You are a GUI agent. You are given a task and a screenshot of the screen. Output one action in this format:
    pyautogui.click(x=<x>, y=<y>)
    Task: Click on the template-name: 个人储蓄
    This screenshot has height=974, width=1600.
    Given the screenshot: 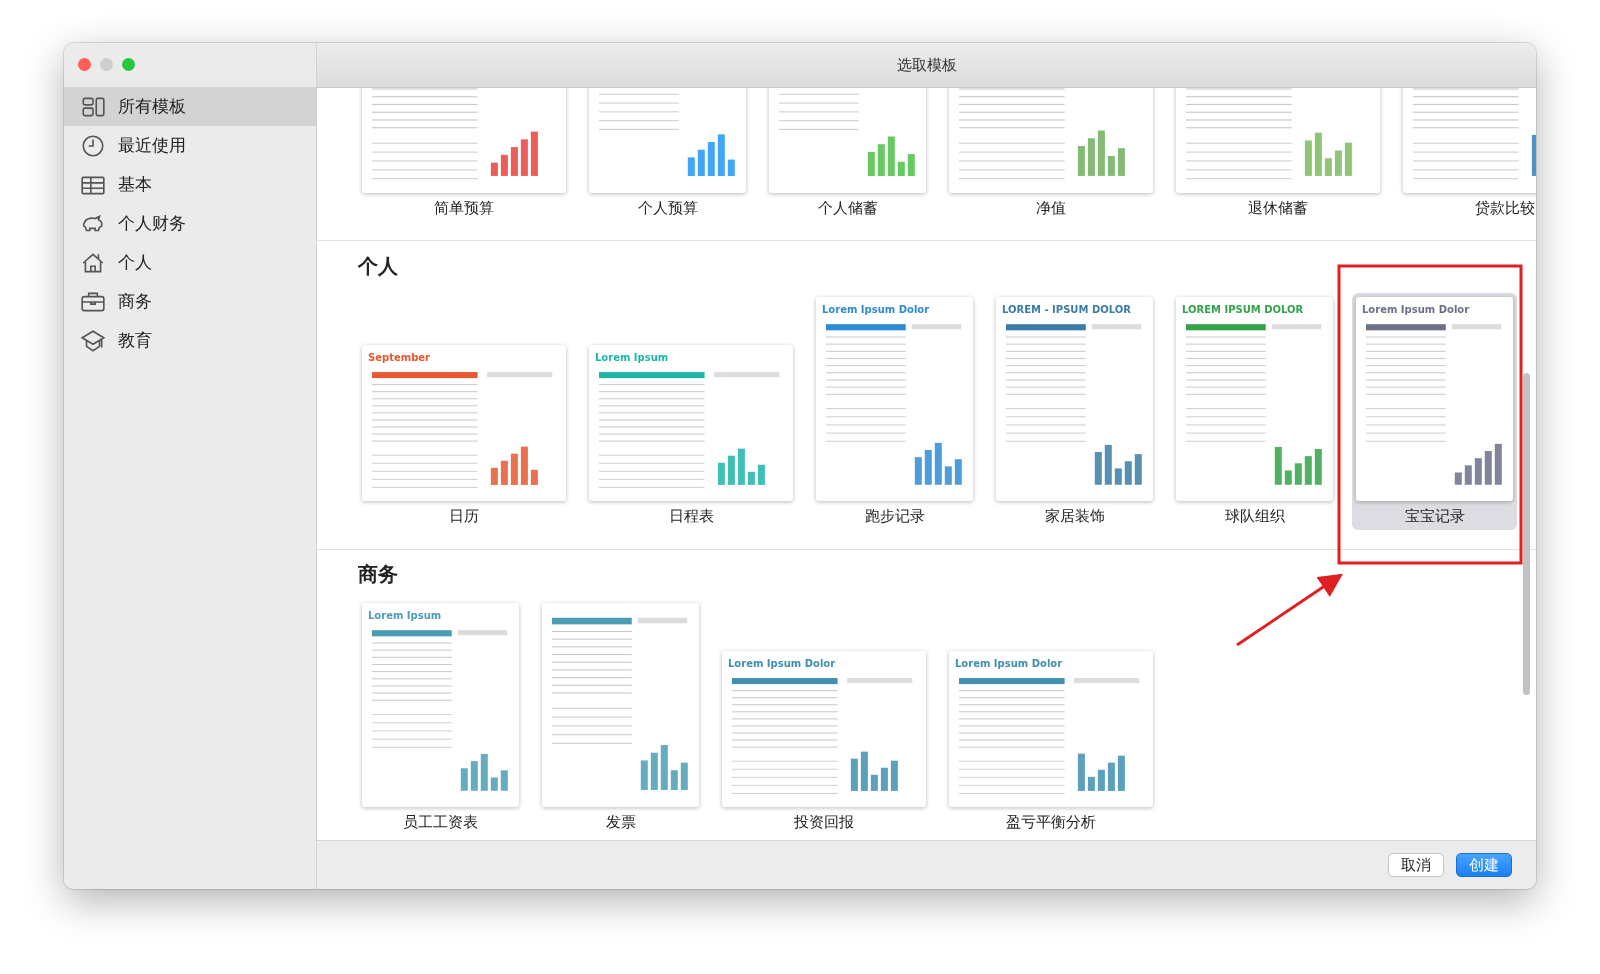 What is the action you would take?
    pyautogui.click(x=847, y=208)
    